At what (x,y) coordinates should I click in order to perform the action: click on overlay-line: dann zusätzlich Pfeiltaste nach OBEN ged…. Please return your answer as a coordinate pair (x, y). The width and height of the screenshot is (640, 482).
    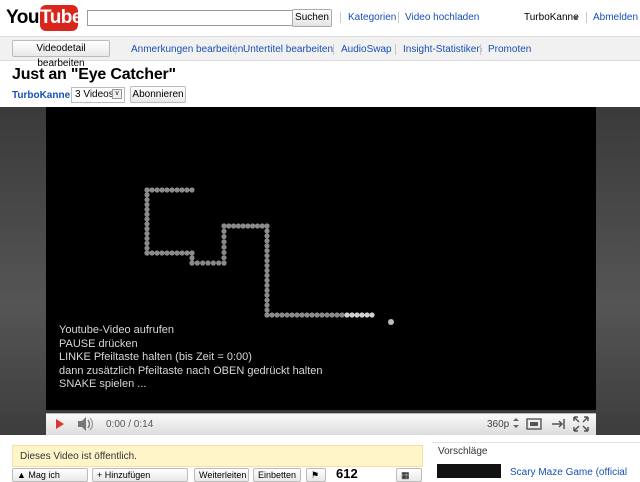
    Looking at the image, I should click on (191, 370).